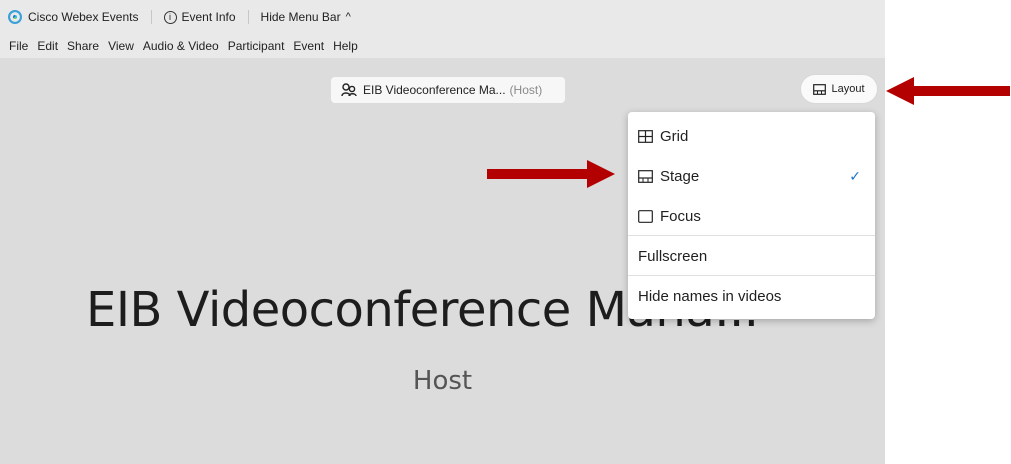 The image size is (1011, 464). I want to click on app-name: Cisco Webex Events, so click(83, 17).